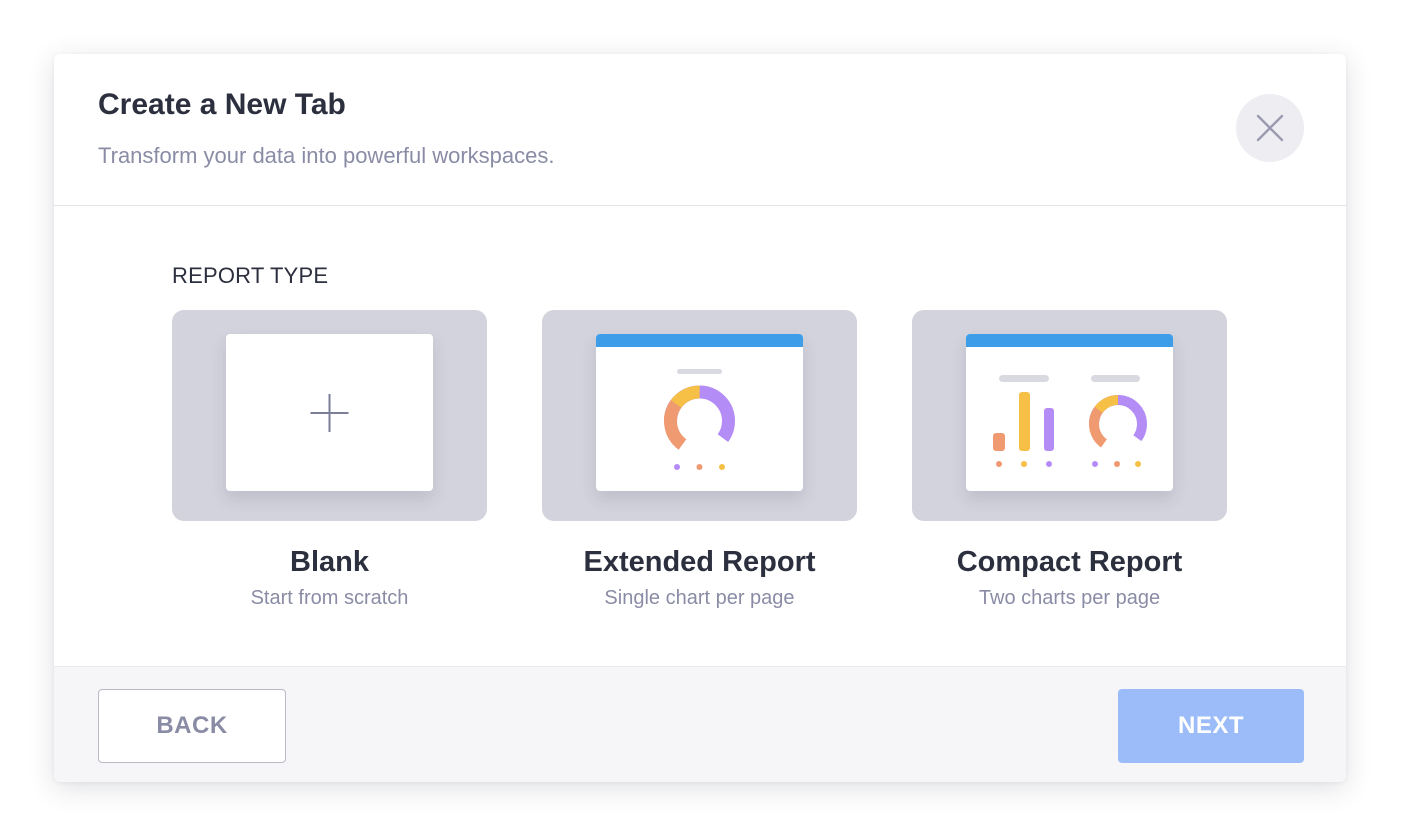  I want to click on extended-page-preview, so click(699, 412).